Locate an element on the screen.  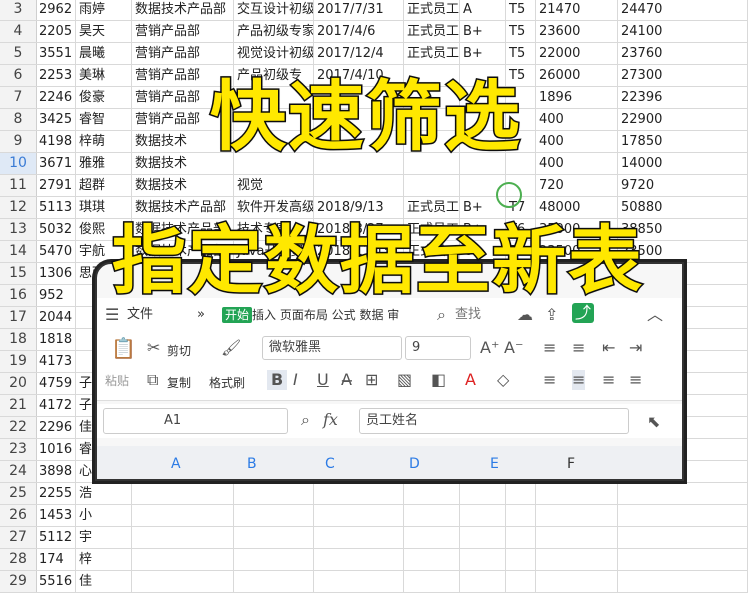
format-painter-button: 格式刷 is located at coordinates (227, 382).